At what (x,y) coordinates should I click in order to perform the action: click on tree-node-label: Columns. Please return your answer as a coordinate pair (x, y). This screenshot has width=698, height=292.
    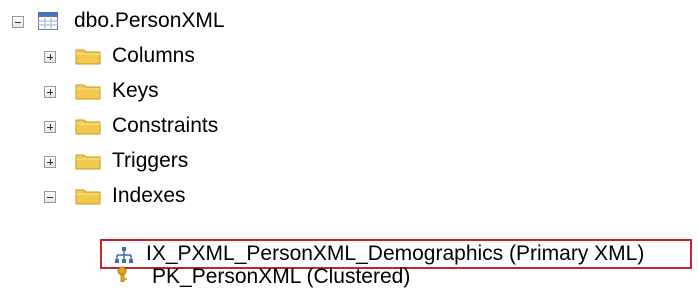
    Looking at the image, I should click on (153, 55).